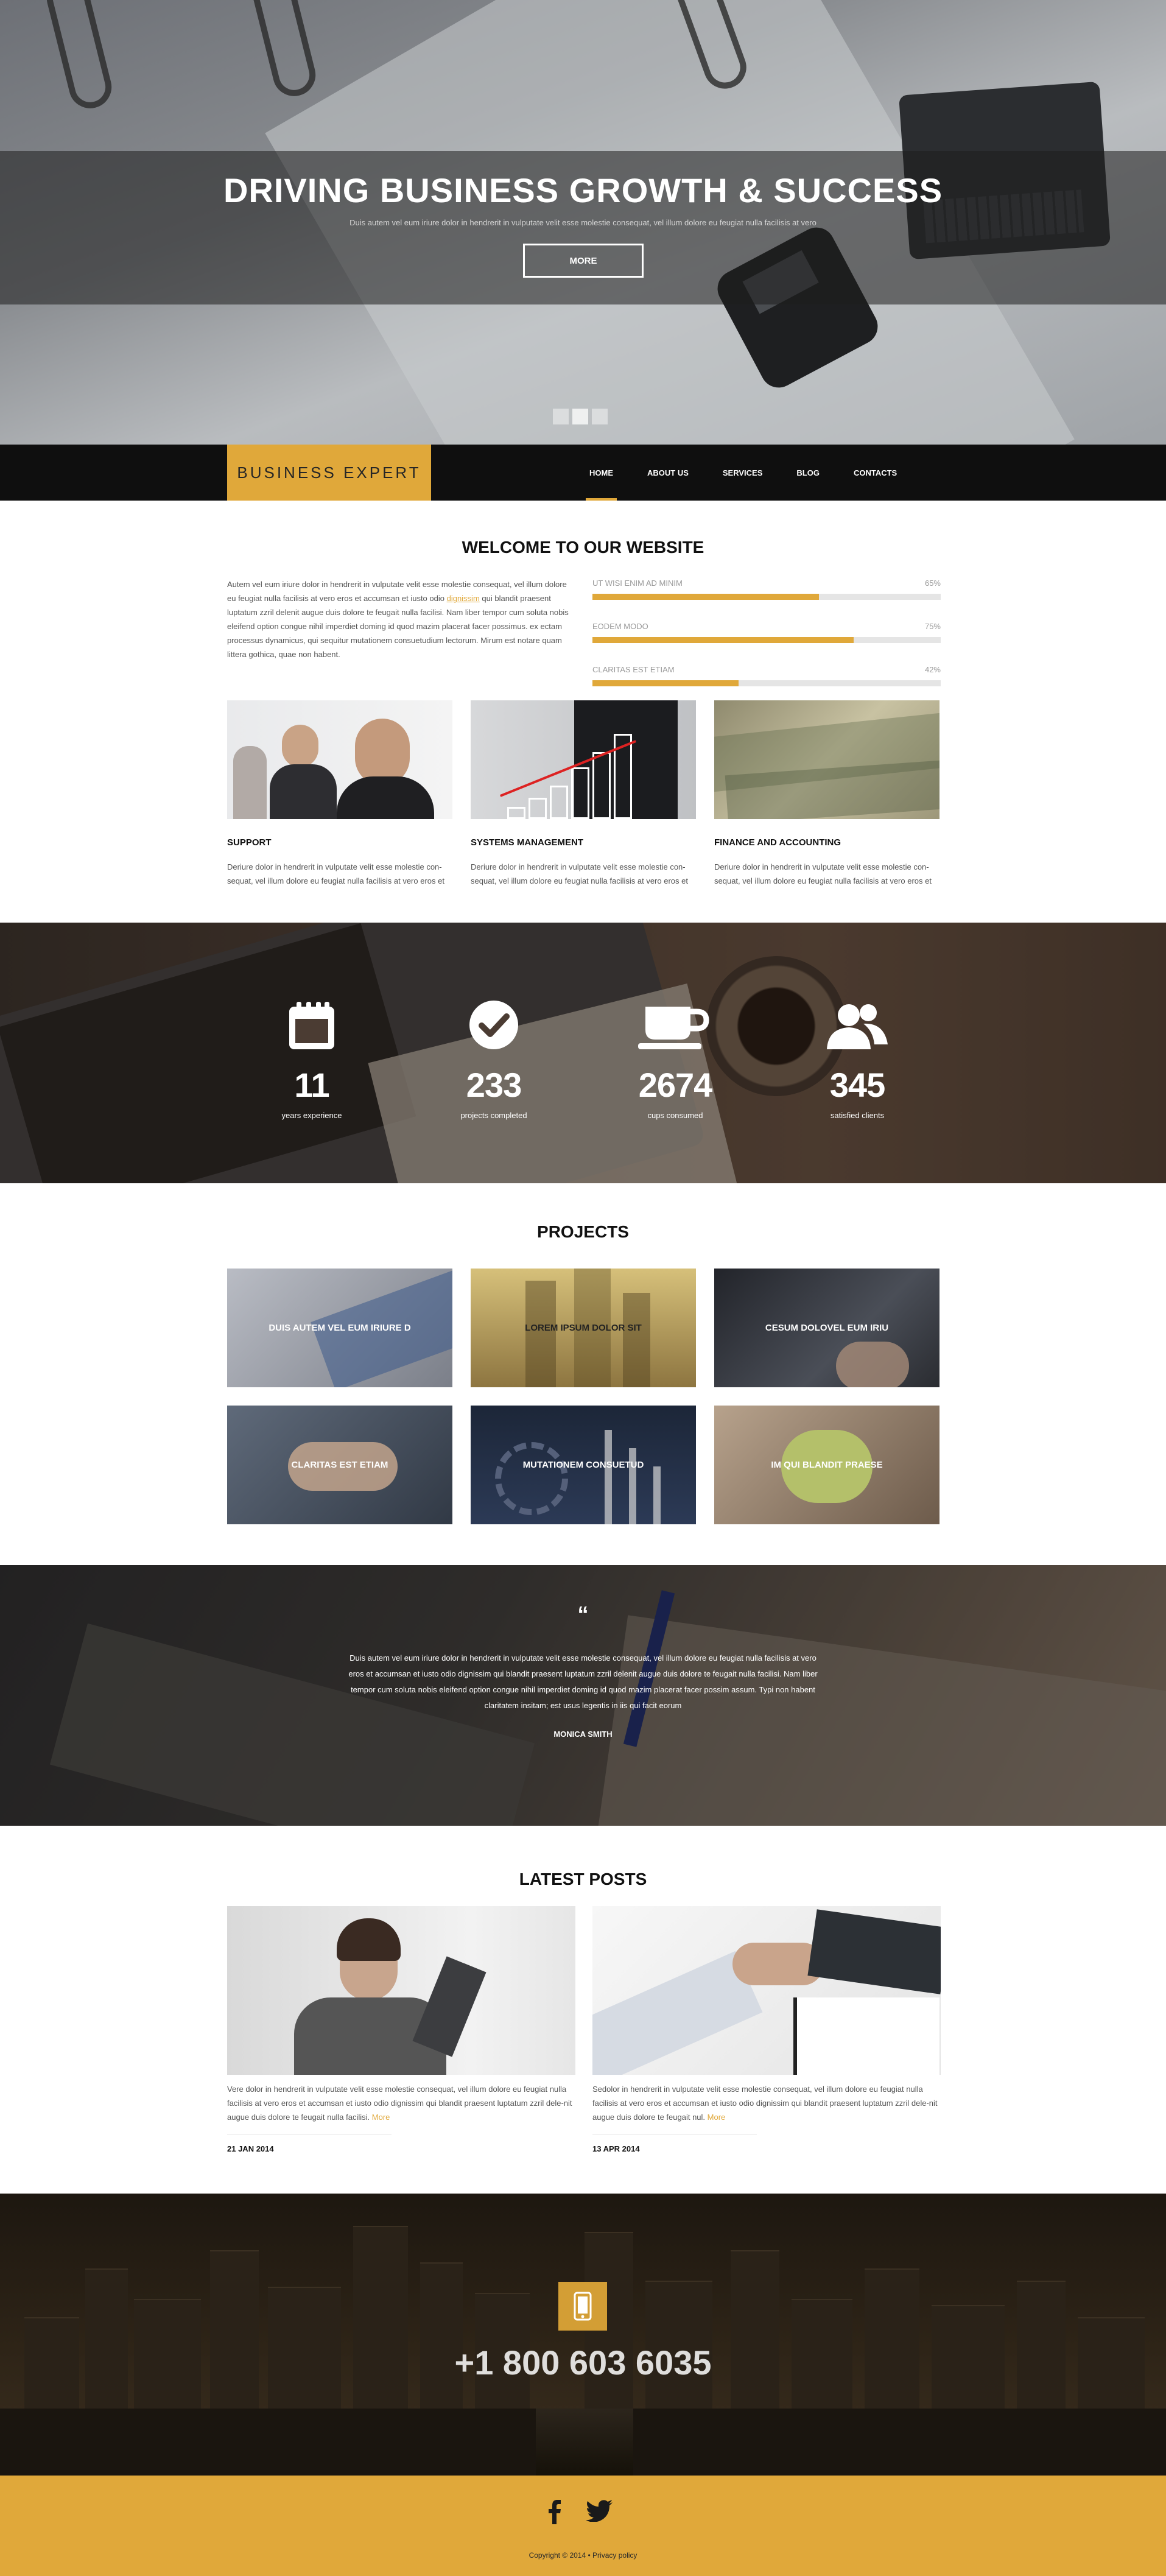  Describe the element at coordinates (554, 2513) in the screenshot. I see `facebook-icon` at that location.